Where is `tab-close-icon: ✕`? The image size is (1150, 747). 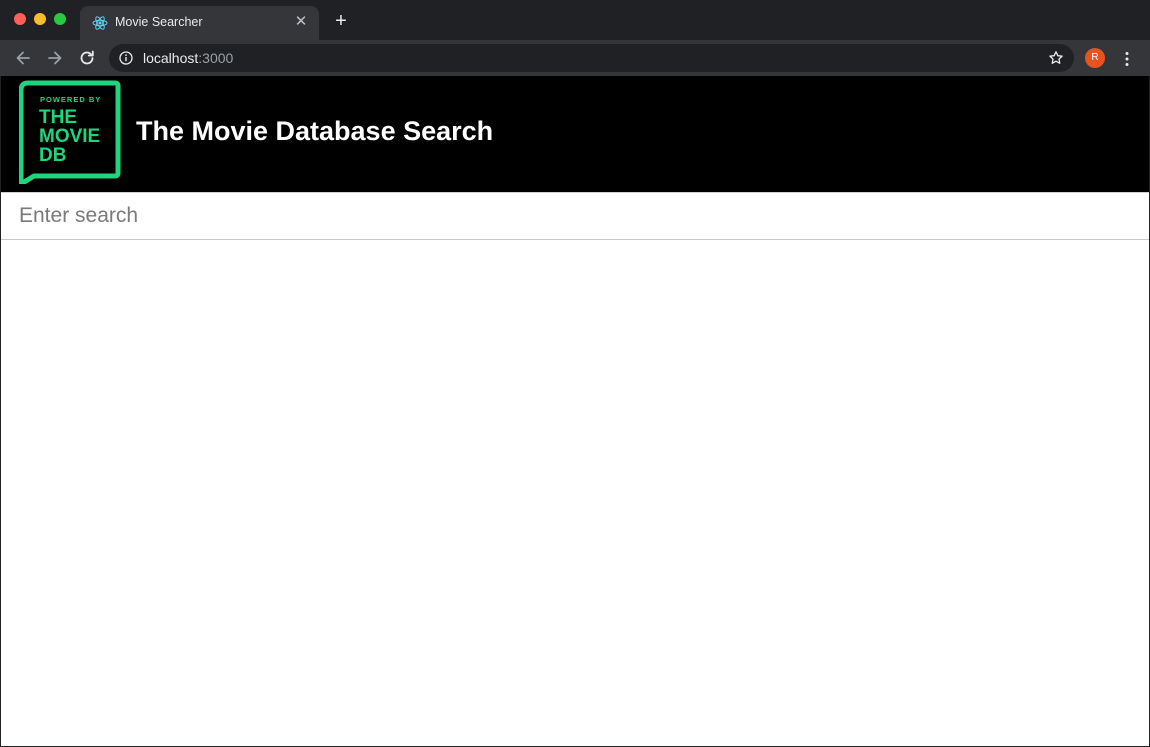
tab-close-icon: ✕ is located at coordinates (301, 22).